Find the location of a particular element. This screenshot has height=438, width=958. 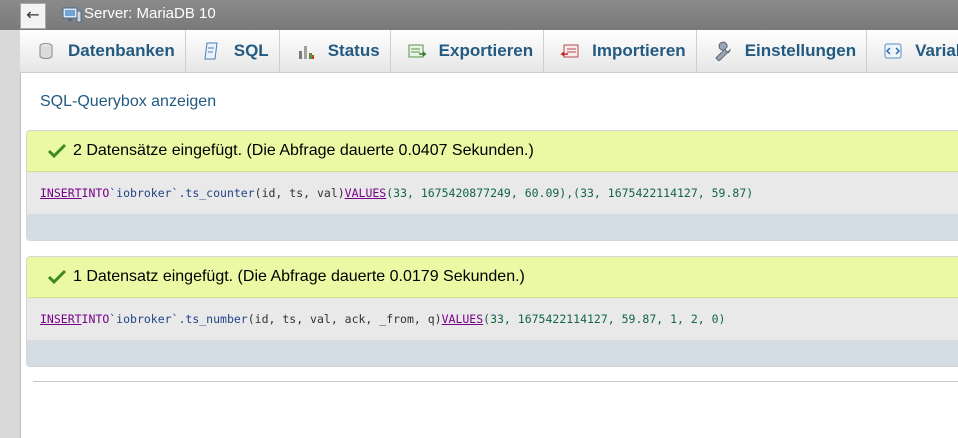

sql-columns: (id, ts, val) is located at coordinates (299, 193).